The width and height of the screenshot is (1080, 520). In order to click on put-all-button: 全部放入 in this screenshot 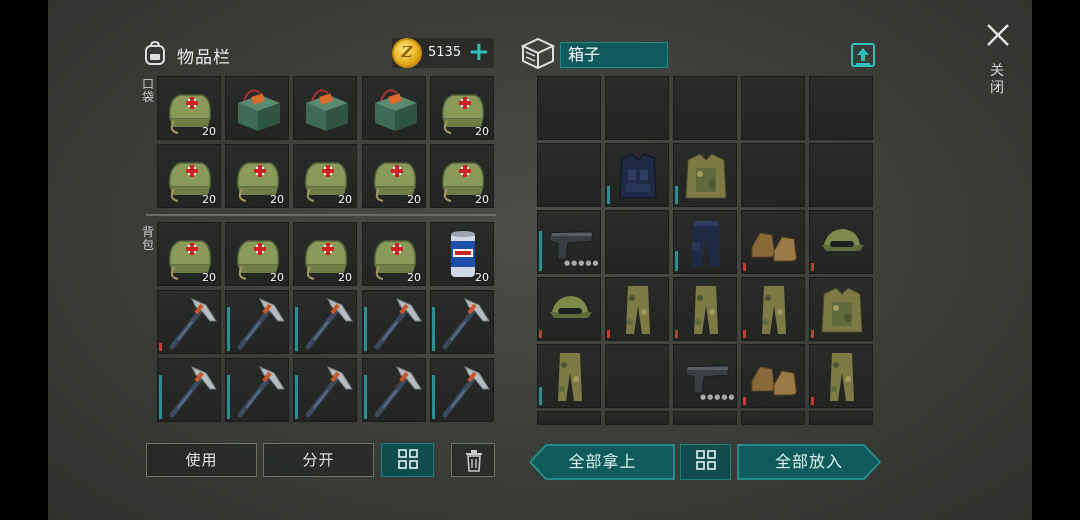, I will do `click(809, 462)`.